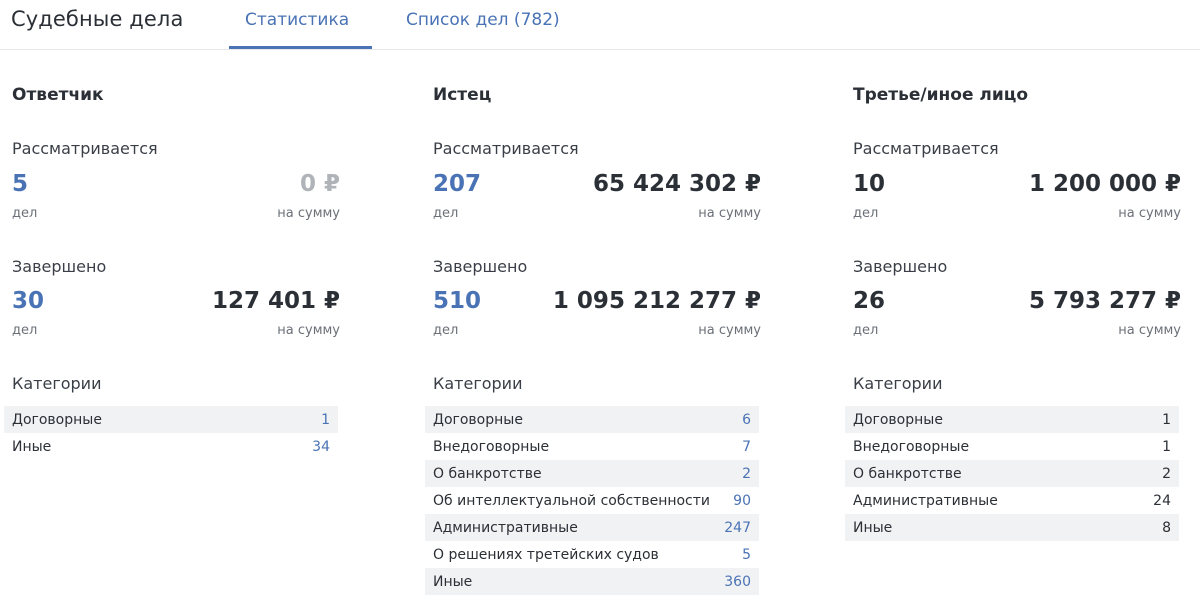 The height and width of the screenshot is (608, 1200). Describe the element at coordinates (462, 95) in the screenshot. I see `column-title: Истец` at that location.